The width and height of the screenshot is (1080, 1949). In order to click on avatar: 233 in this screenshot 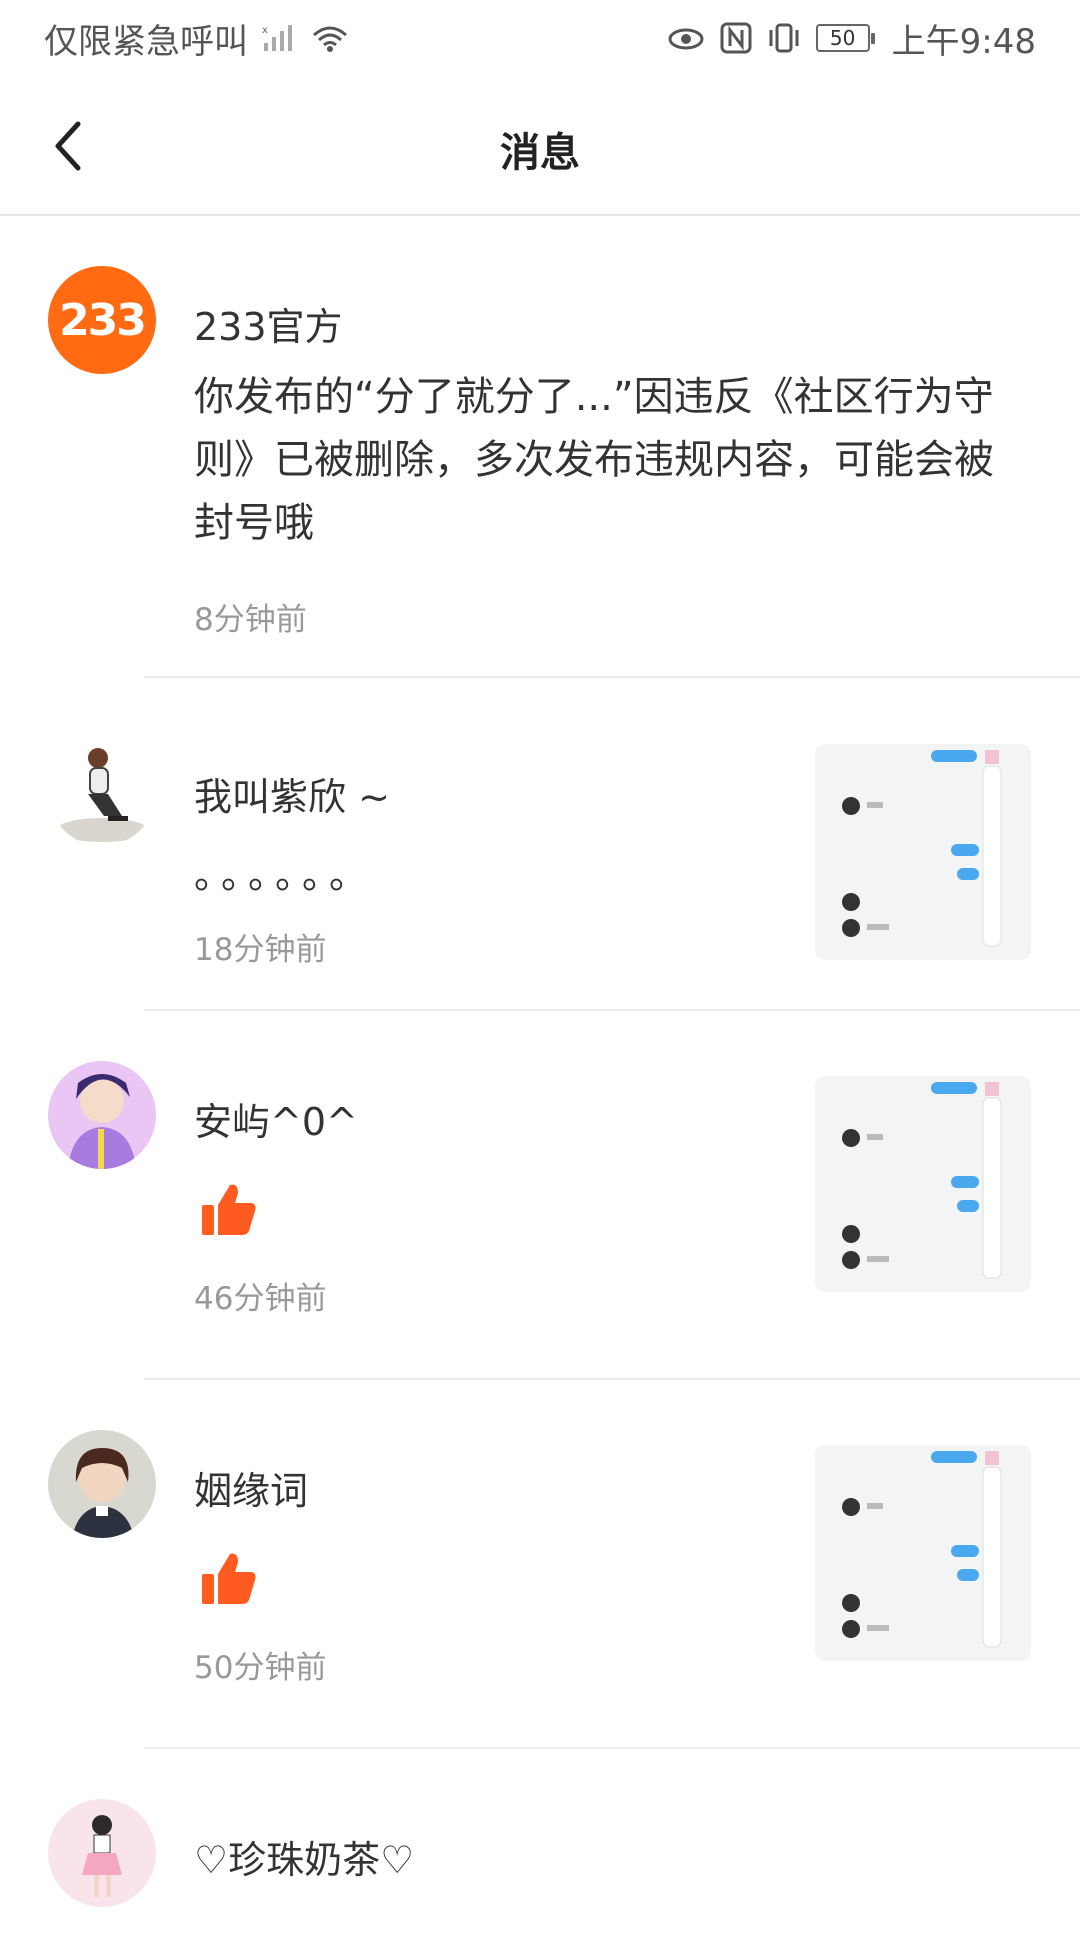, I will do `click(102, 320)`.